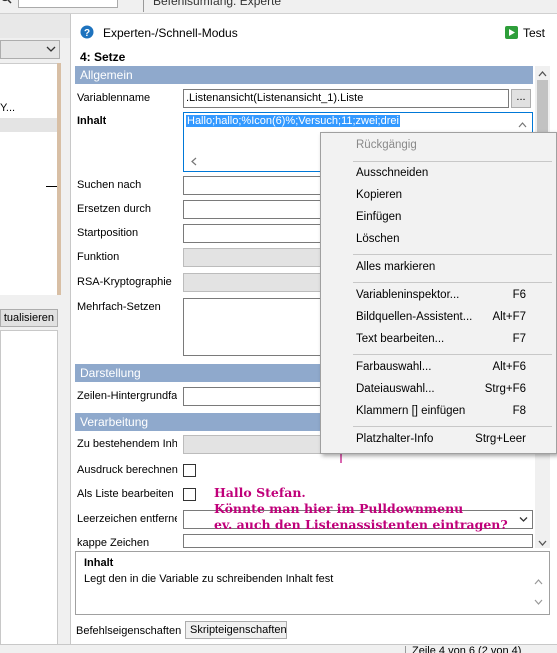 Image resolution: width=557 pixels, height=653 pixels. What do you see at coordinates (253, 209) in the screenshot?
I see `ersetzen-field` at bounding box center [253, 209].